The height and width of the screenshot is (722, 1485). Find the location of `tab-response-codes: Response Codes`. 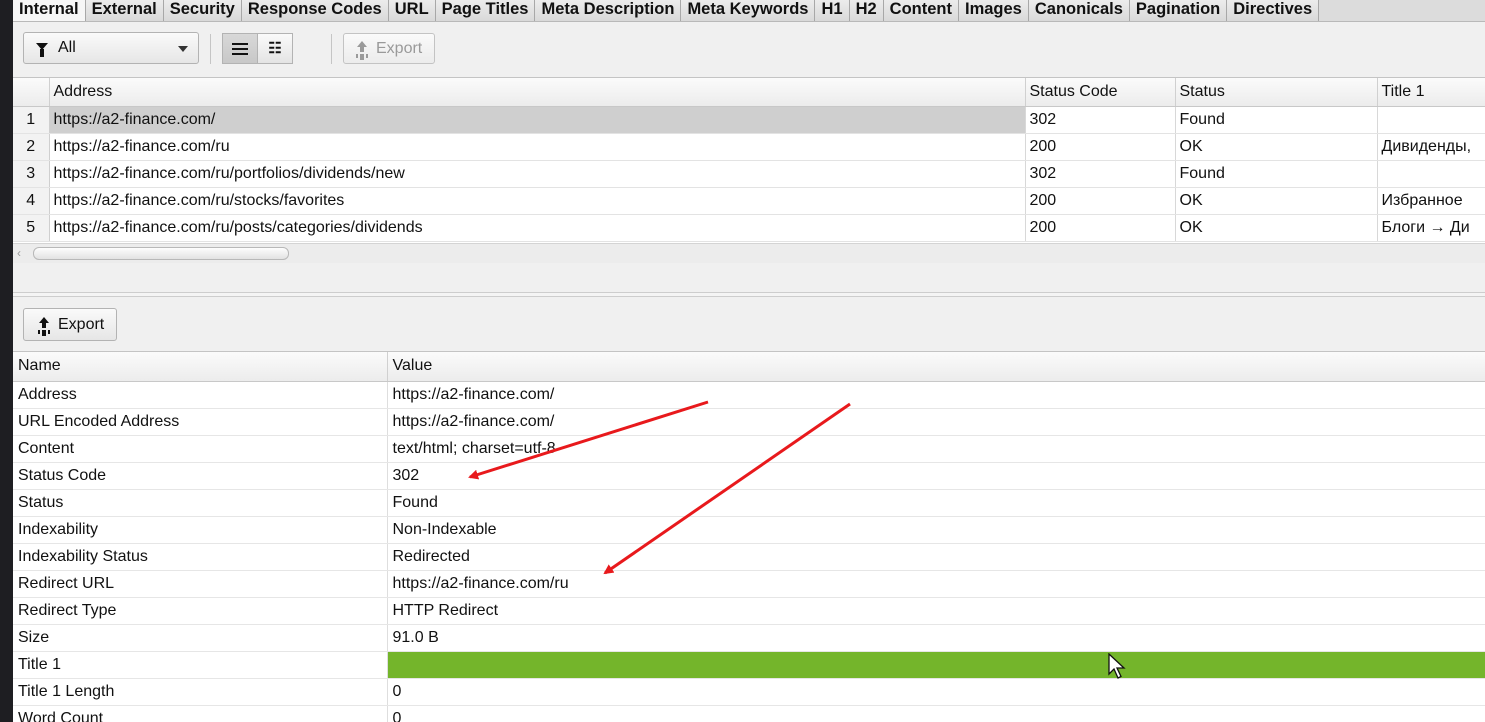

tab-response-codes: Response Codes is located at coordinates (315, 10).